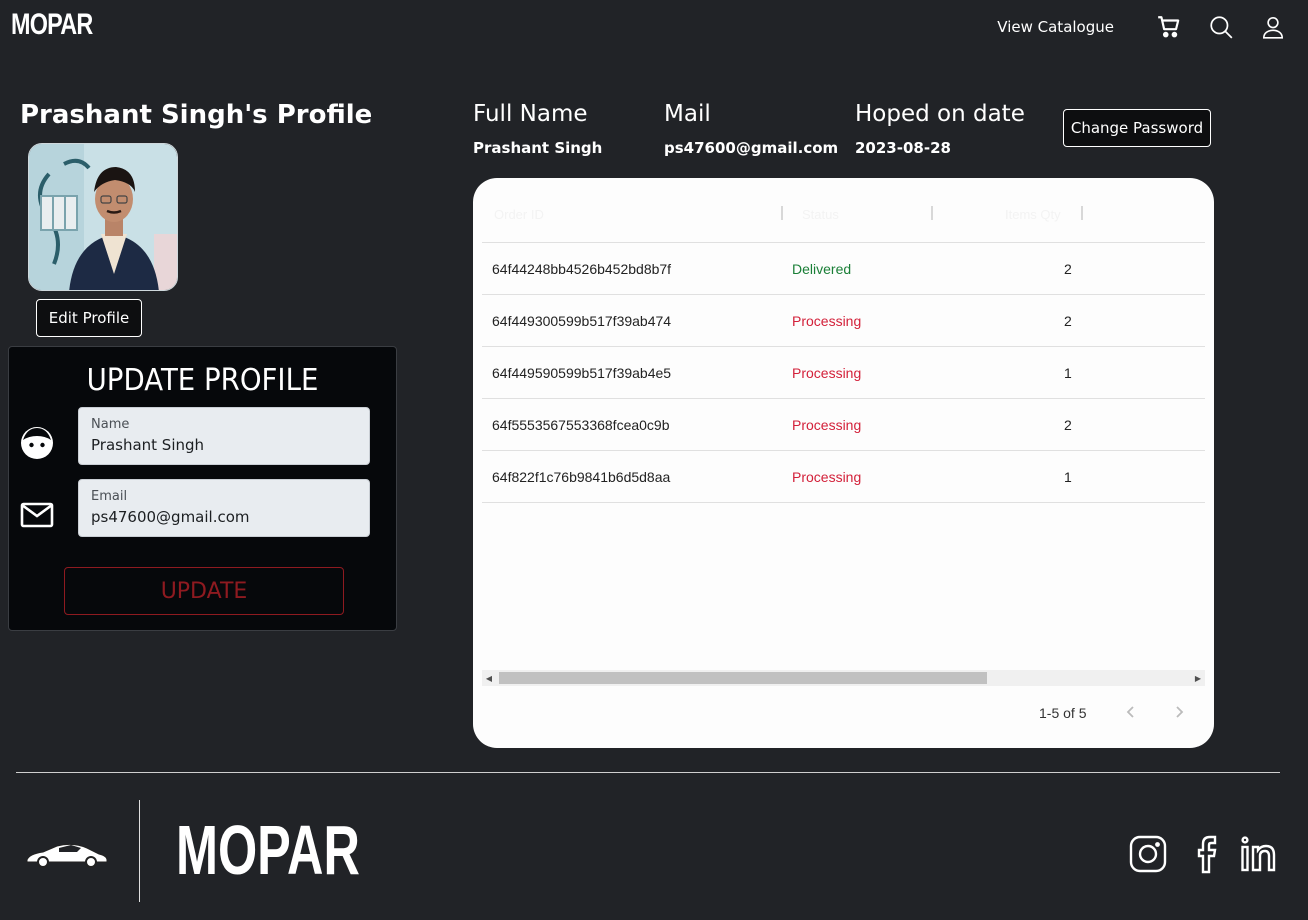 This screenshot has height=920, width=1308. I want to click on mail-block: Mail ps47600@gmail.com, so click(751, 129).